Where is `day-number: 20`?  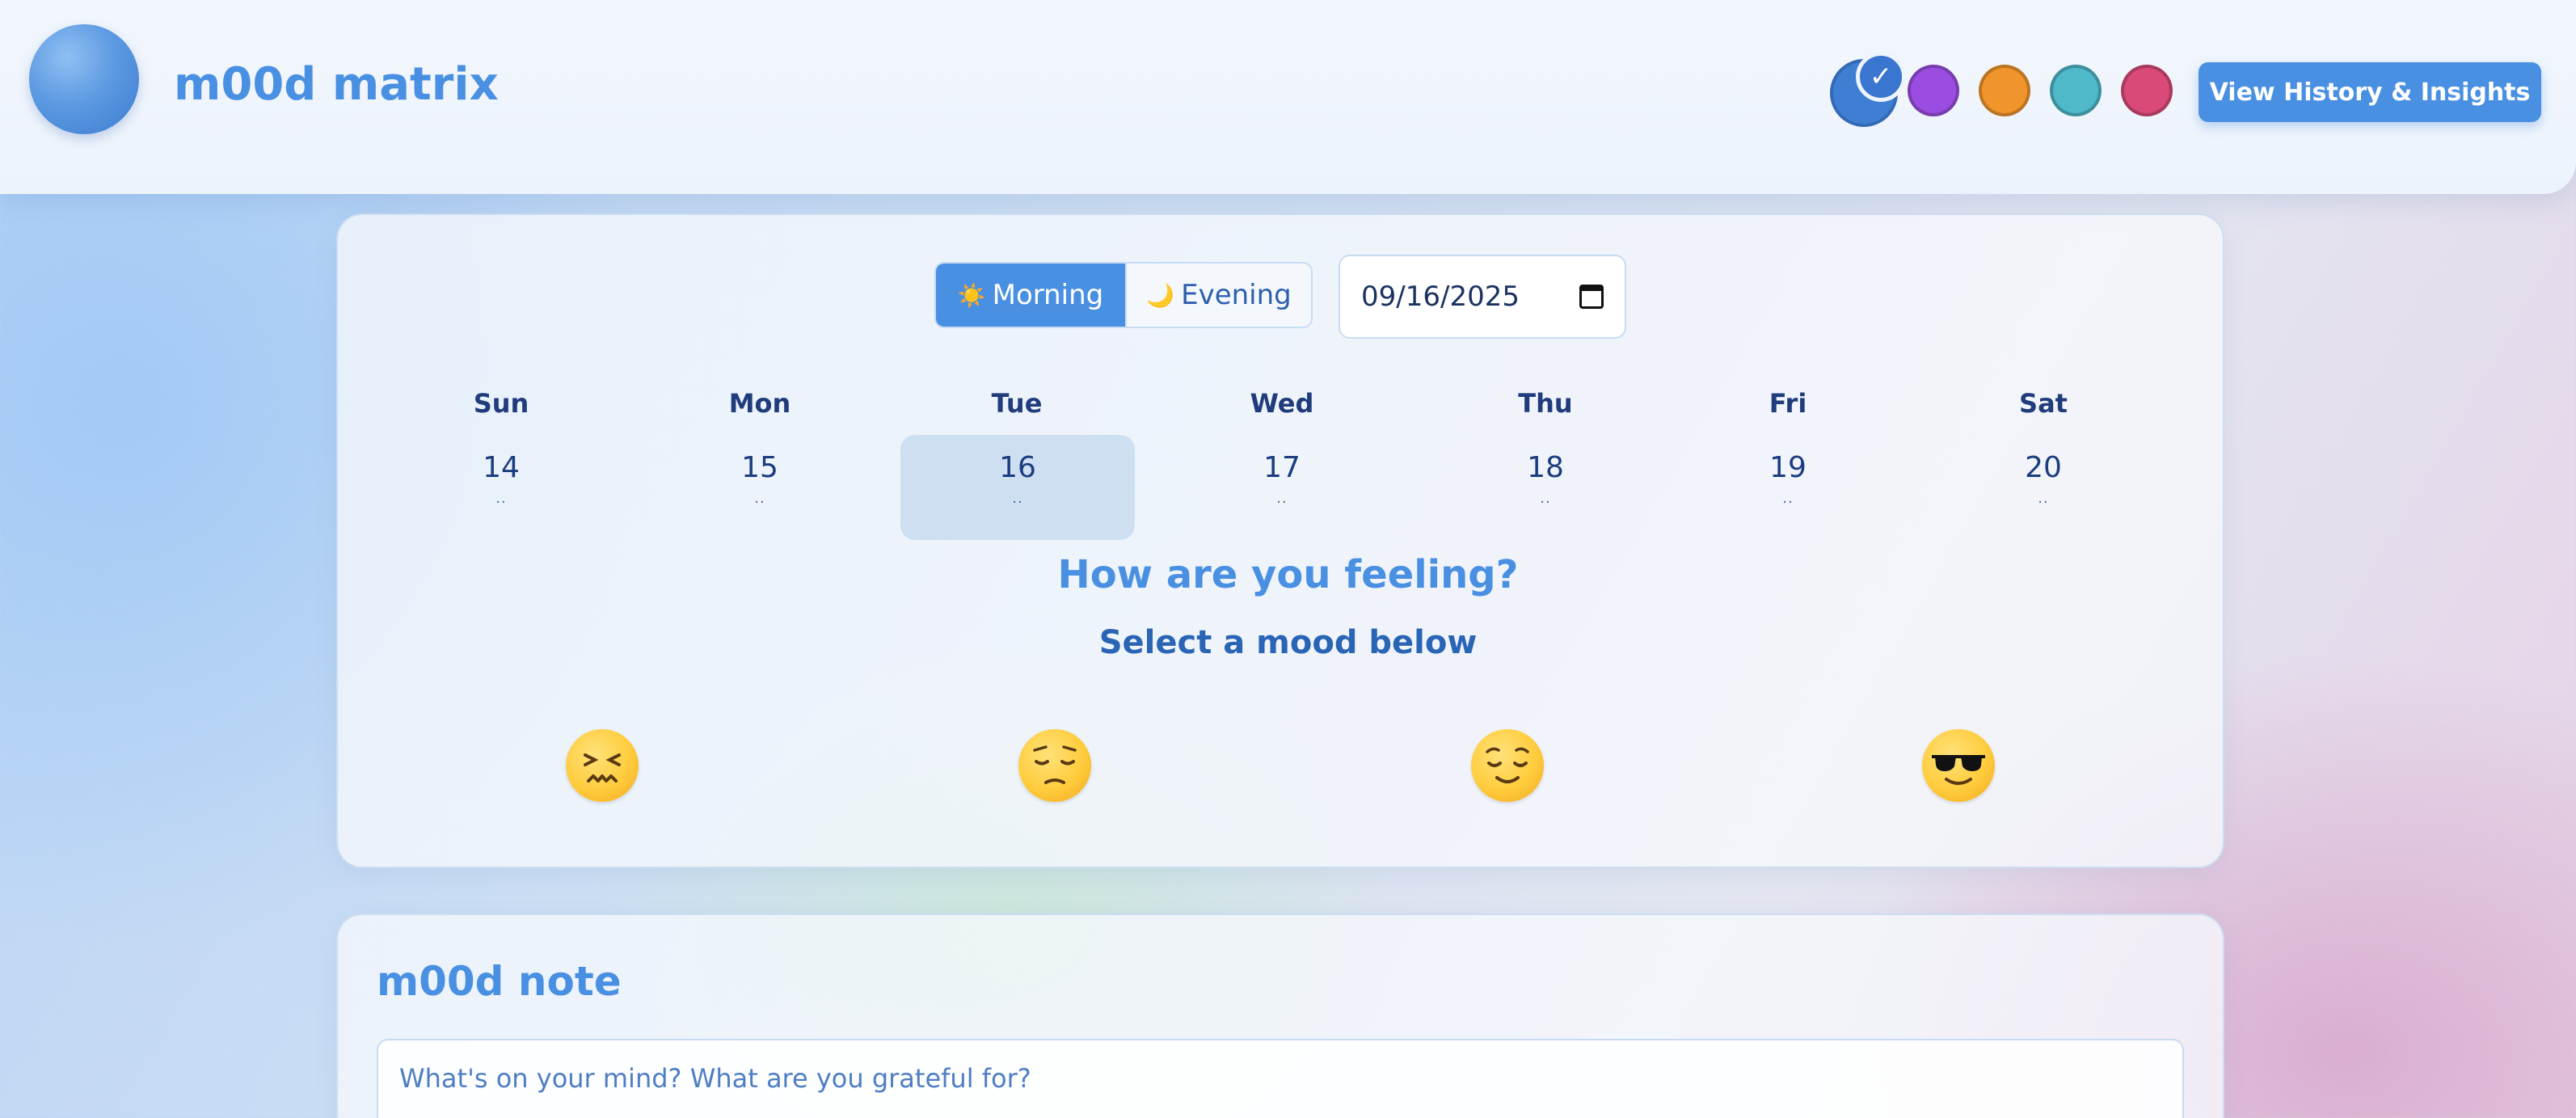 day-number: 20 is located at coordinates (2044, 467).